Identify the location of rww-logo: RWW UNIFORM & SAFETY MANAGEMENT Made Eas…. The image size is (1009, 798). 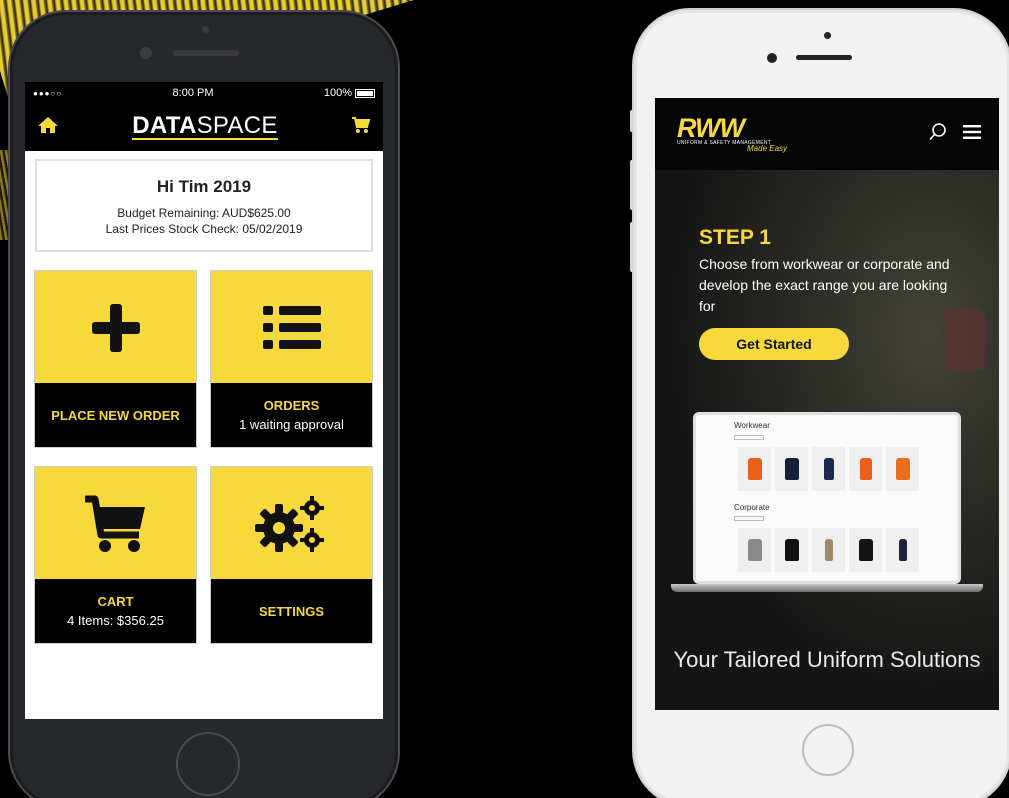
(732, 132).